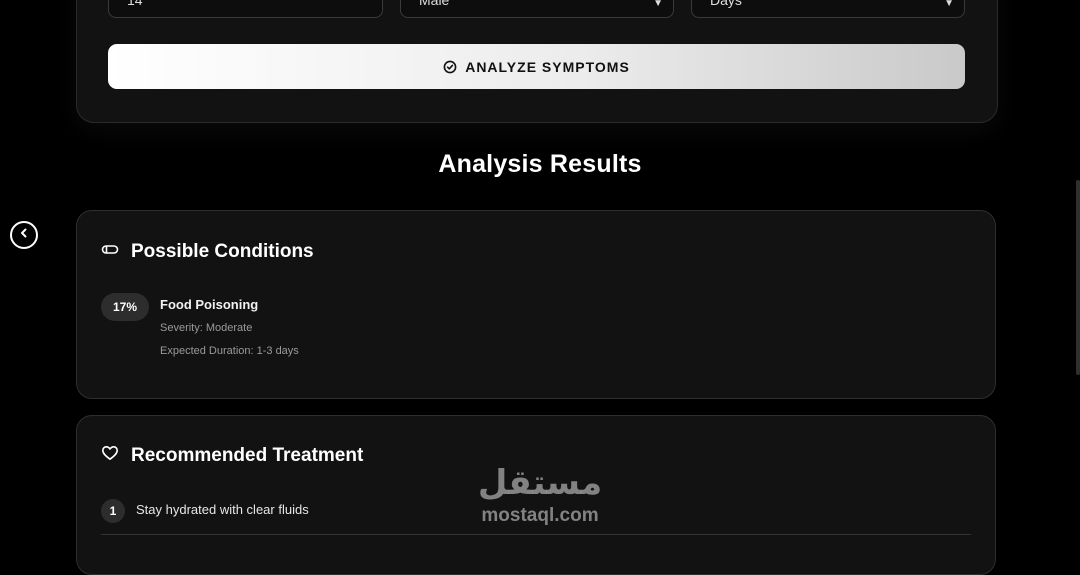 Image resolution: width=1080 pixels, height=575 pixels. Describe the element at coordinates (540, 483) in the screenshot. I see `watermark-arabic-text: مستقل` at that location.